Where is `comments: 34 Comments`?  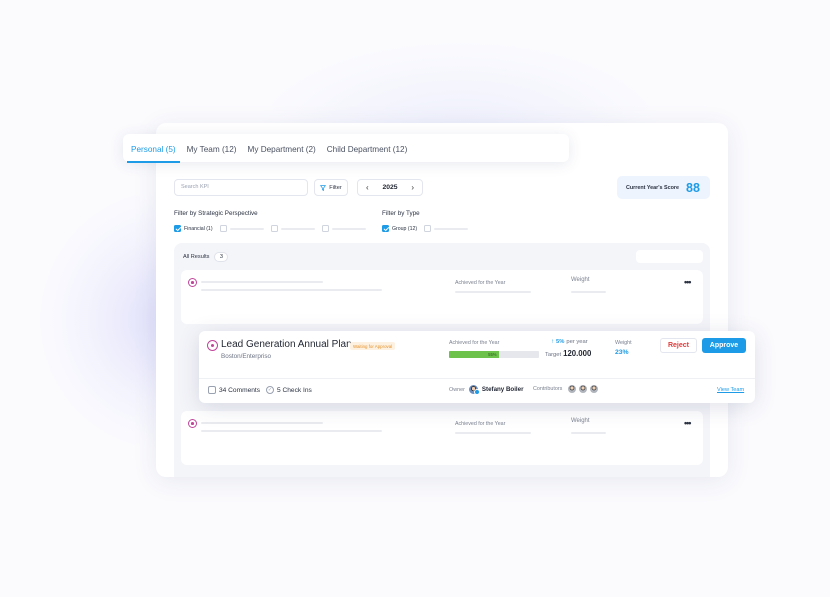
comments: 34 Comments is located at coordinates (234, 390).